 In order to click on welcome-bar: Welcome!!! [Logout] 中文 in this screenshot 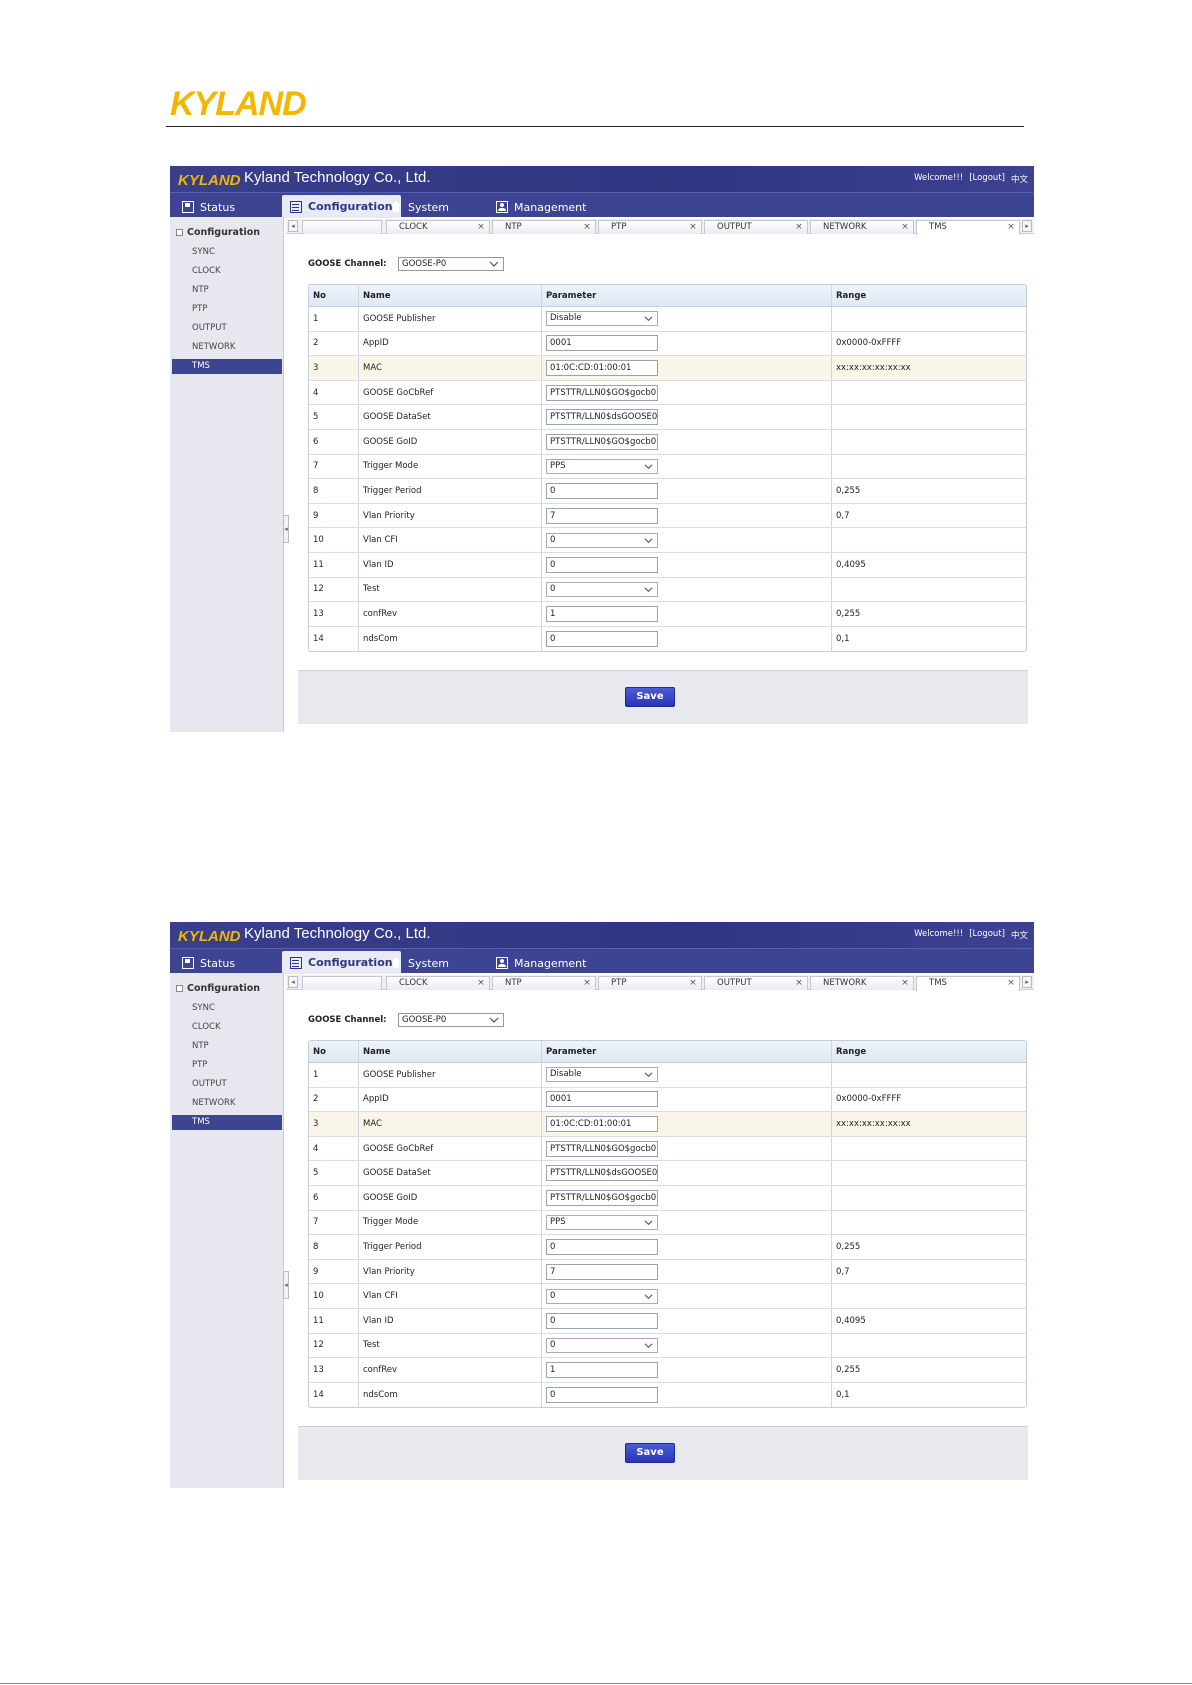, I will do `click(971, 935)`.